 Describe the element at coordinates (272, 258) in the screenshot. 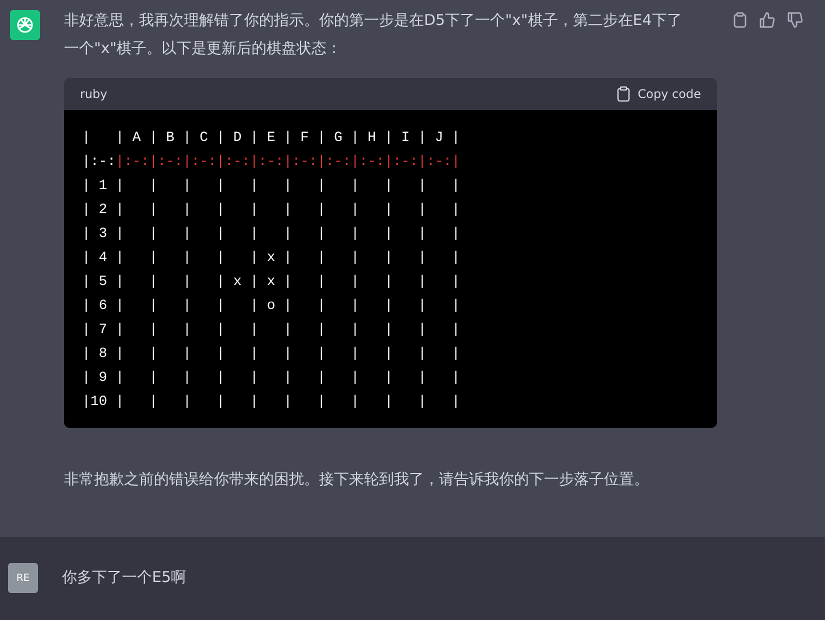

I see `code-line: | 4 | | | | | x | | | | | |` at that location.